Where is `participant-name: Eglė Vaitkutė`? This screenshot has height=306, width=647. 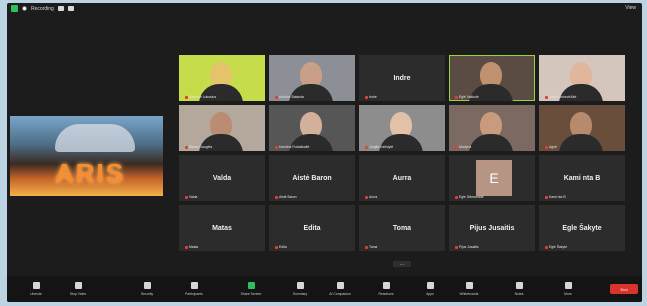
participant-name: Eglė Vaitkutė is located at coordinates (469, 97).